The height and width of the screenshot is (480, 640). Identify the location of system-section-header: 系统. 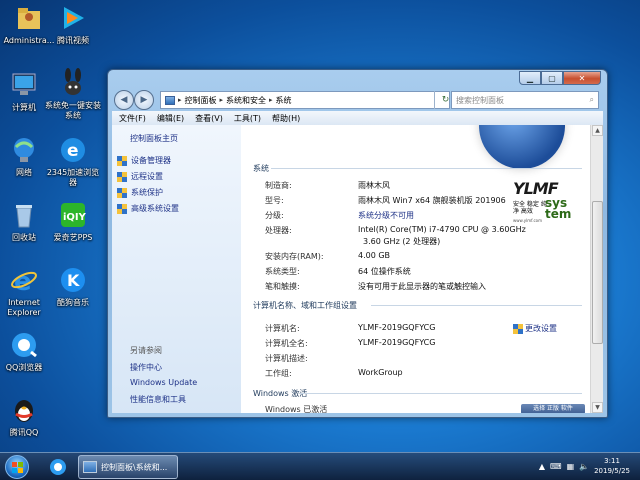
(261, 168).